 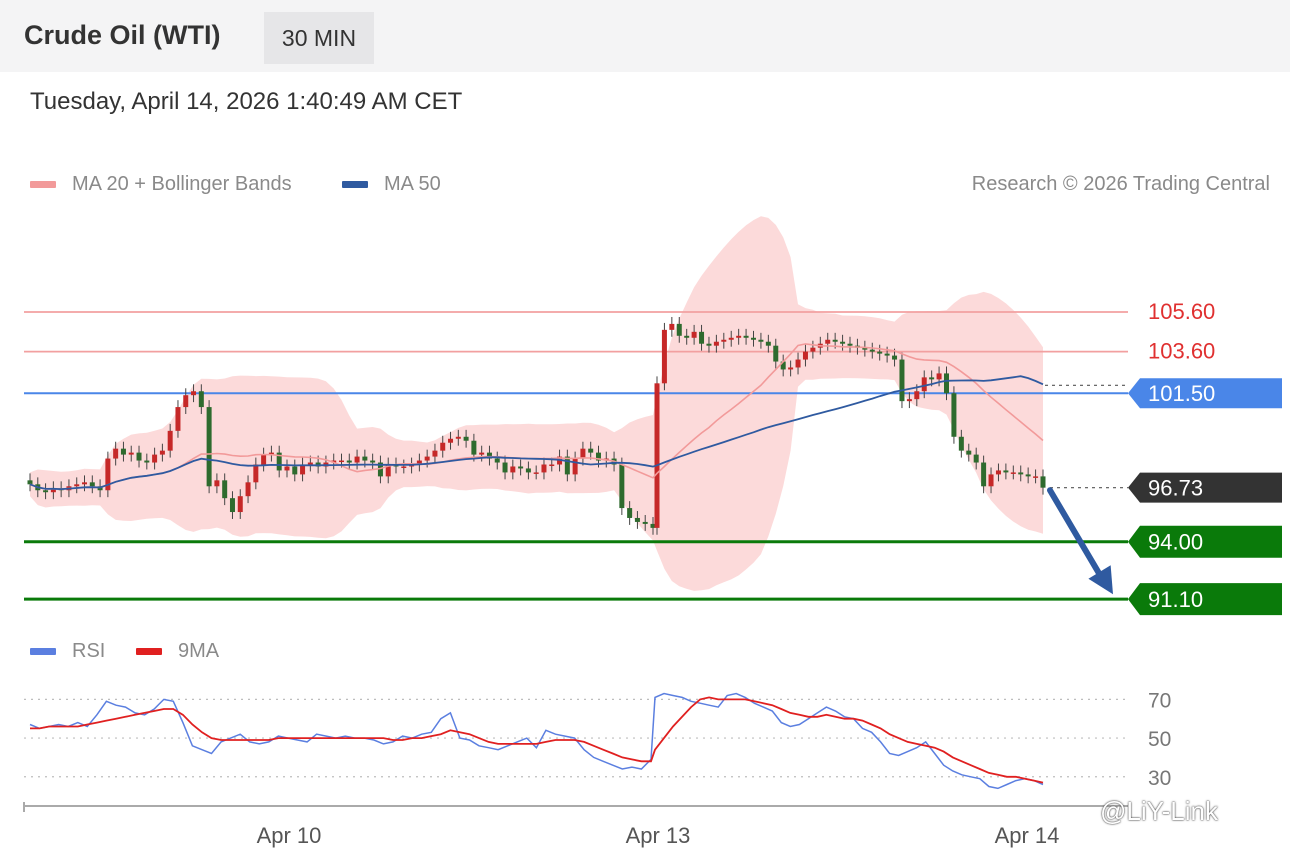 What do you see at coordinates (1159, 700) in the screenshot?
I see `rsi-tick-label: 70` at bounding box center [1159, 700].